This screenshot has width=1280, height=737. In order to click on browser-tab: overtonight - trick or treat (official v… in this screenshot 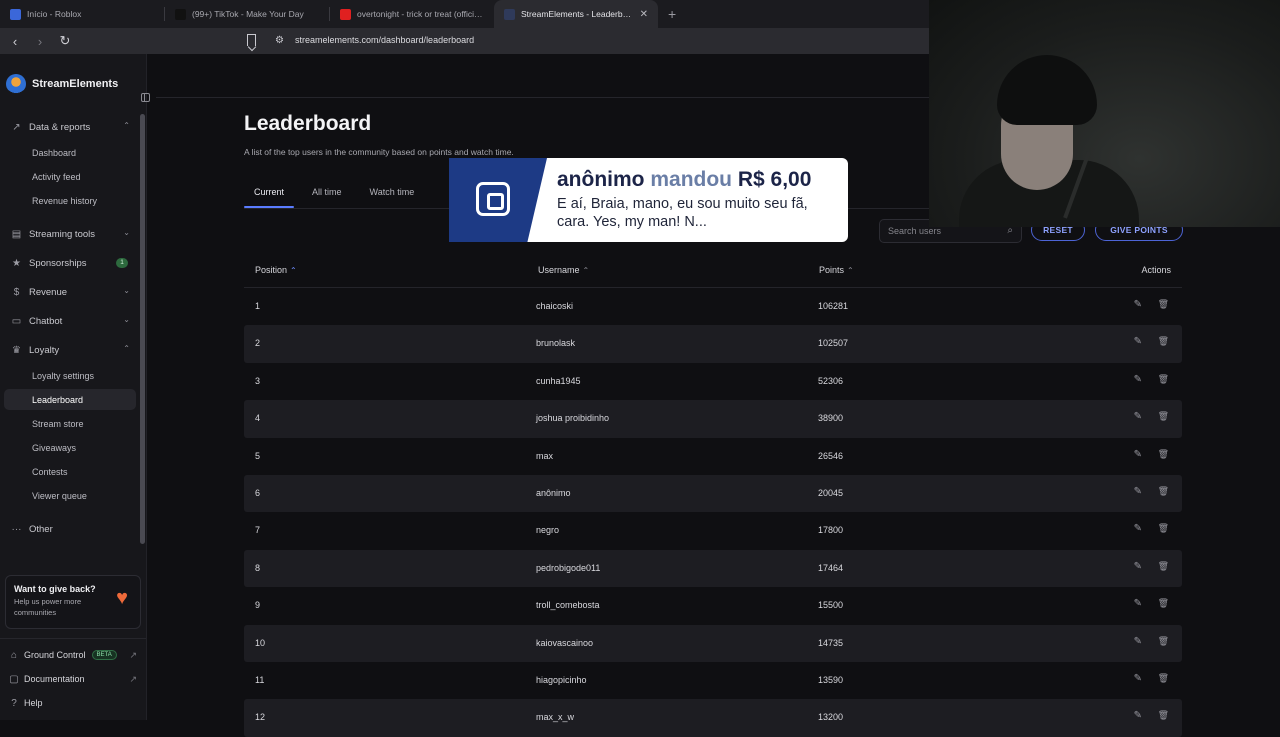, I will do `click(412, 14)`.